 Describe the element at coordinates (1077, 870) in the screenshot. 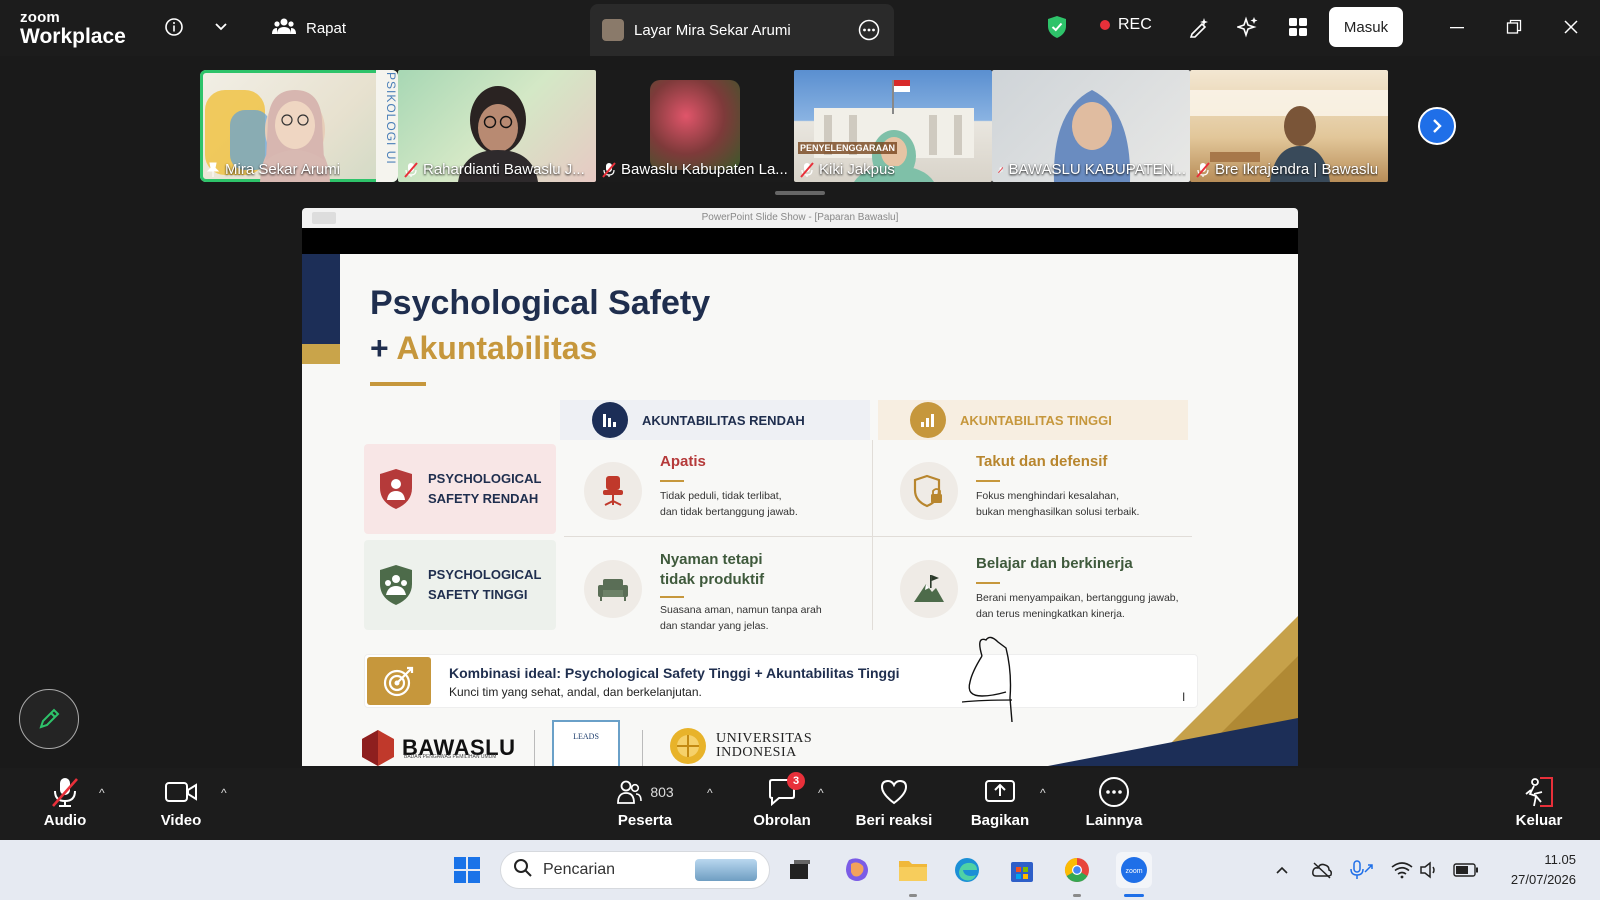

I see `chrome-icon` at that location.